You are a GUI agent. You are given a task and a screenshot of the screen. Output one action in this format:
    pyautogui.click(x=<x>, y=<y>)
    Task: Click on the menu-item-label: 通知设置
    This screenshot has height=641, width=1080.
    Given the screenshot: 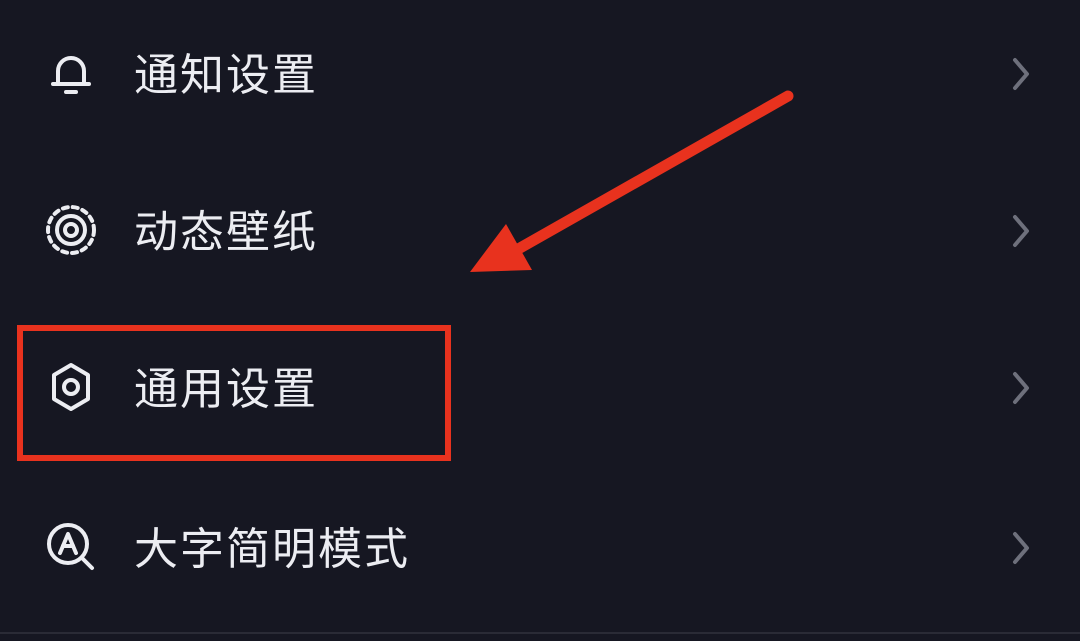 What is the action you would take?
    pyautogui.click(x=226, y=75)
    